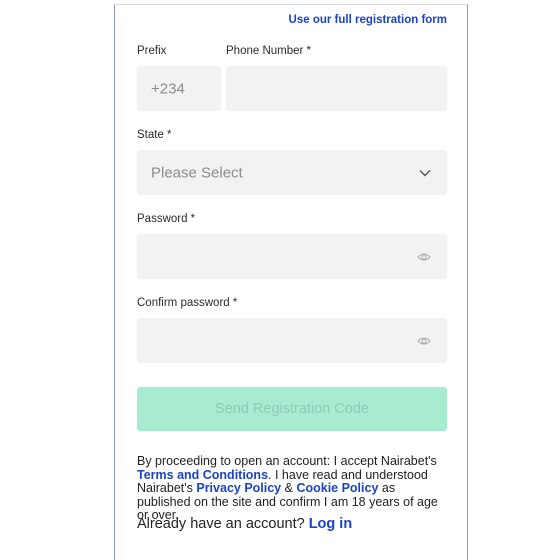  Describe the element at coordinates (166, 219) in the screenshot. I see `password-label: Password *` at that location.